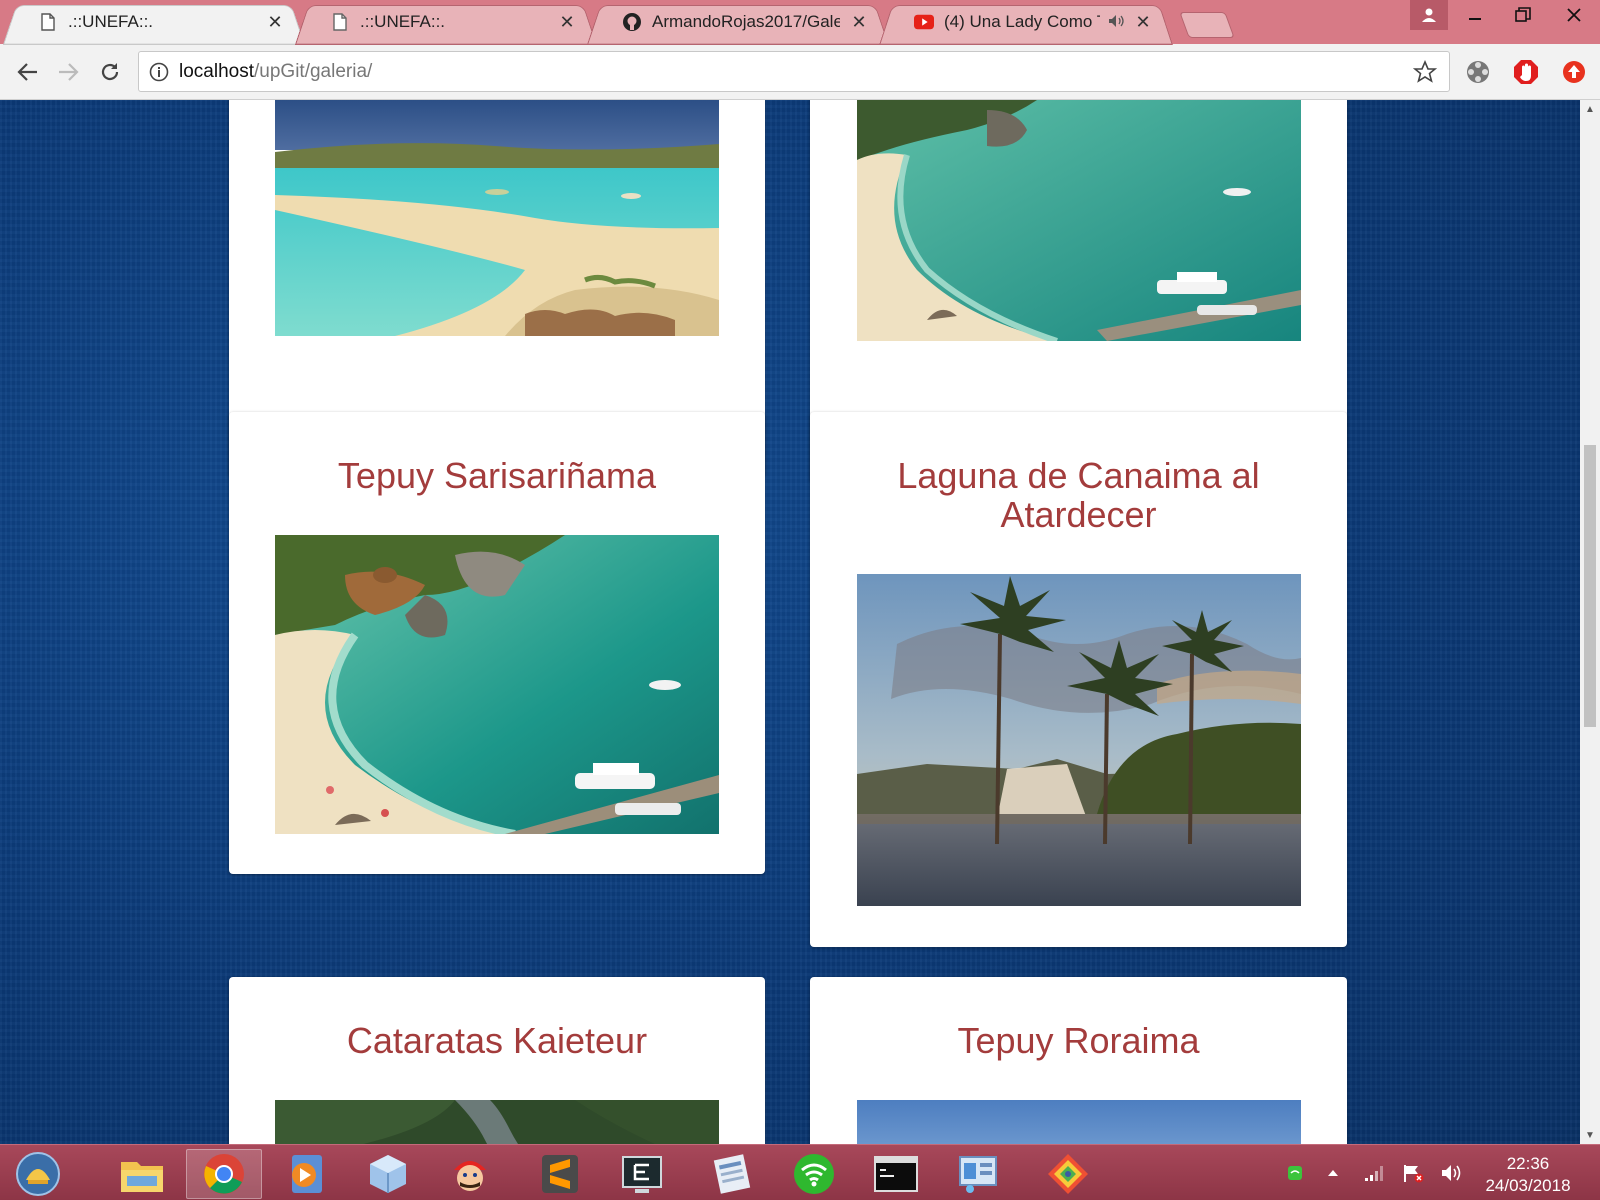 This screenshot has height=1200, width=1600. Describe the element at coordinates (1429, 15) in the screenshot. I see `user-profile-icon` at that location.